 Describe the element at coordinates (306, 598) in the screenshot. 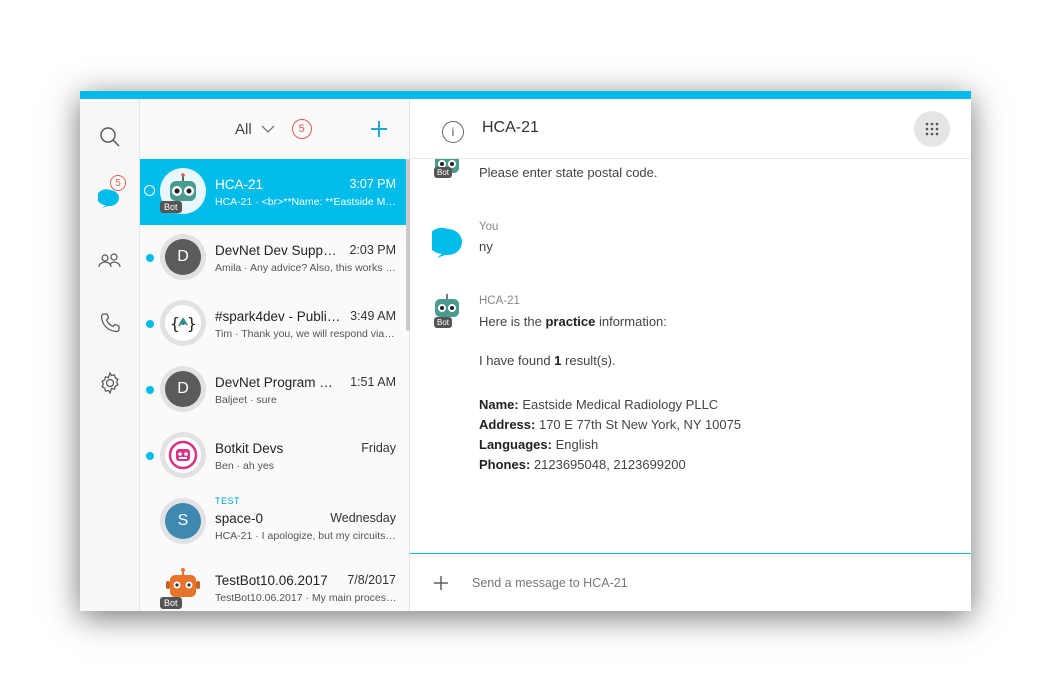

I see `item-preview: TestBot10.06.2017 · My main processor` at that location.